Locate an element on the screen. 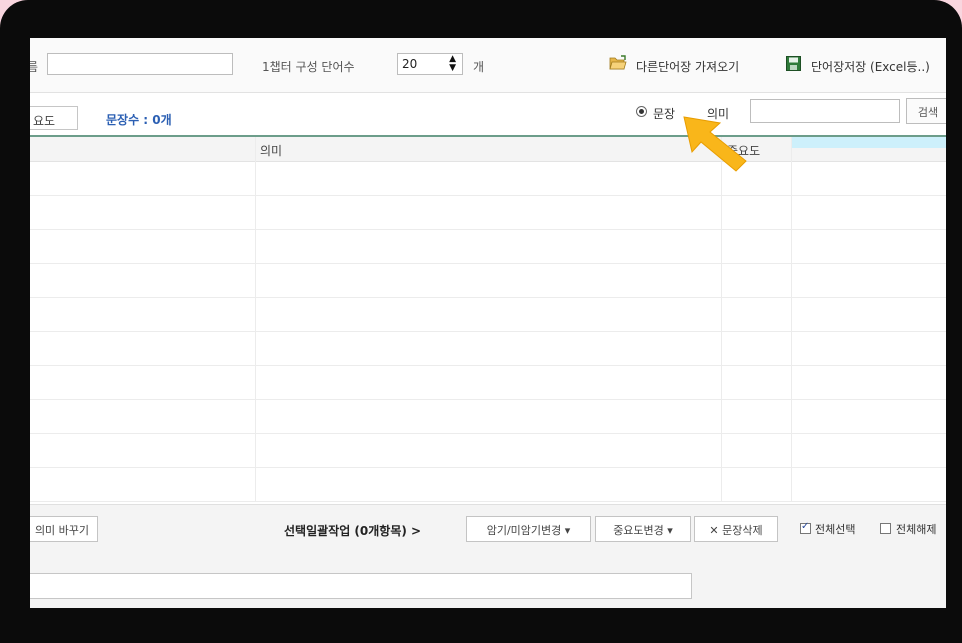 This screenshot has width=962, height=643. filter-bar: 요도 문장수 : 0개 문장 의미 검색 is located at coordinates (488, 115).